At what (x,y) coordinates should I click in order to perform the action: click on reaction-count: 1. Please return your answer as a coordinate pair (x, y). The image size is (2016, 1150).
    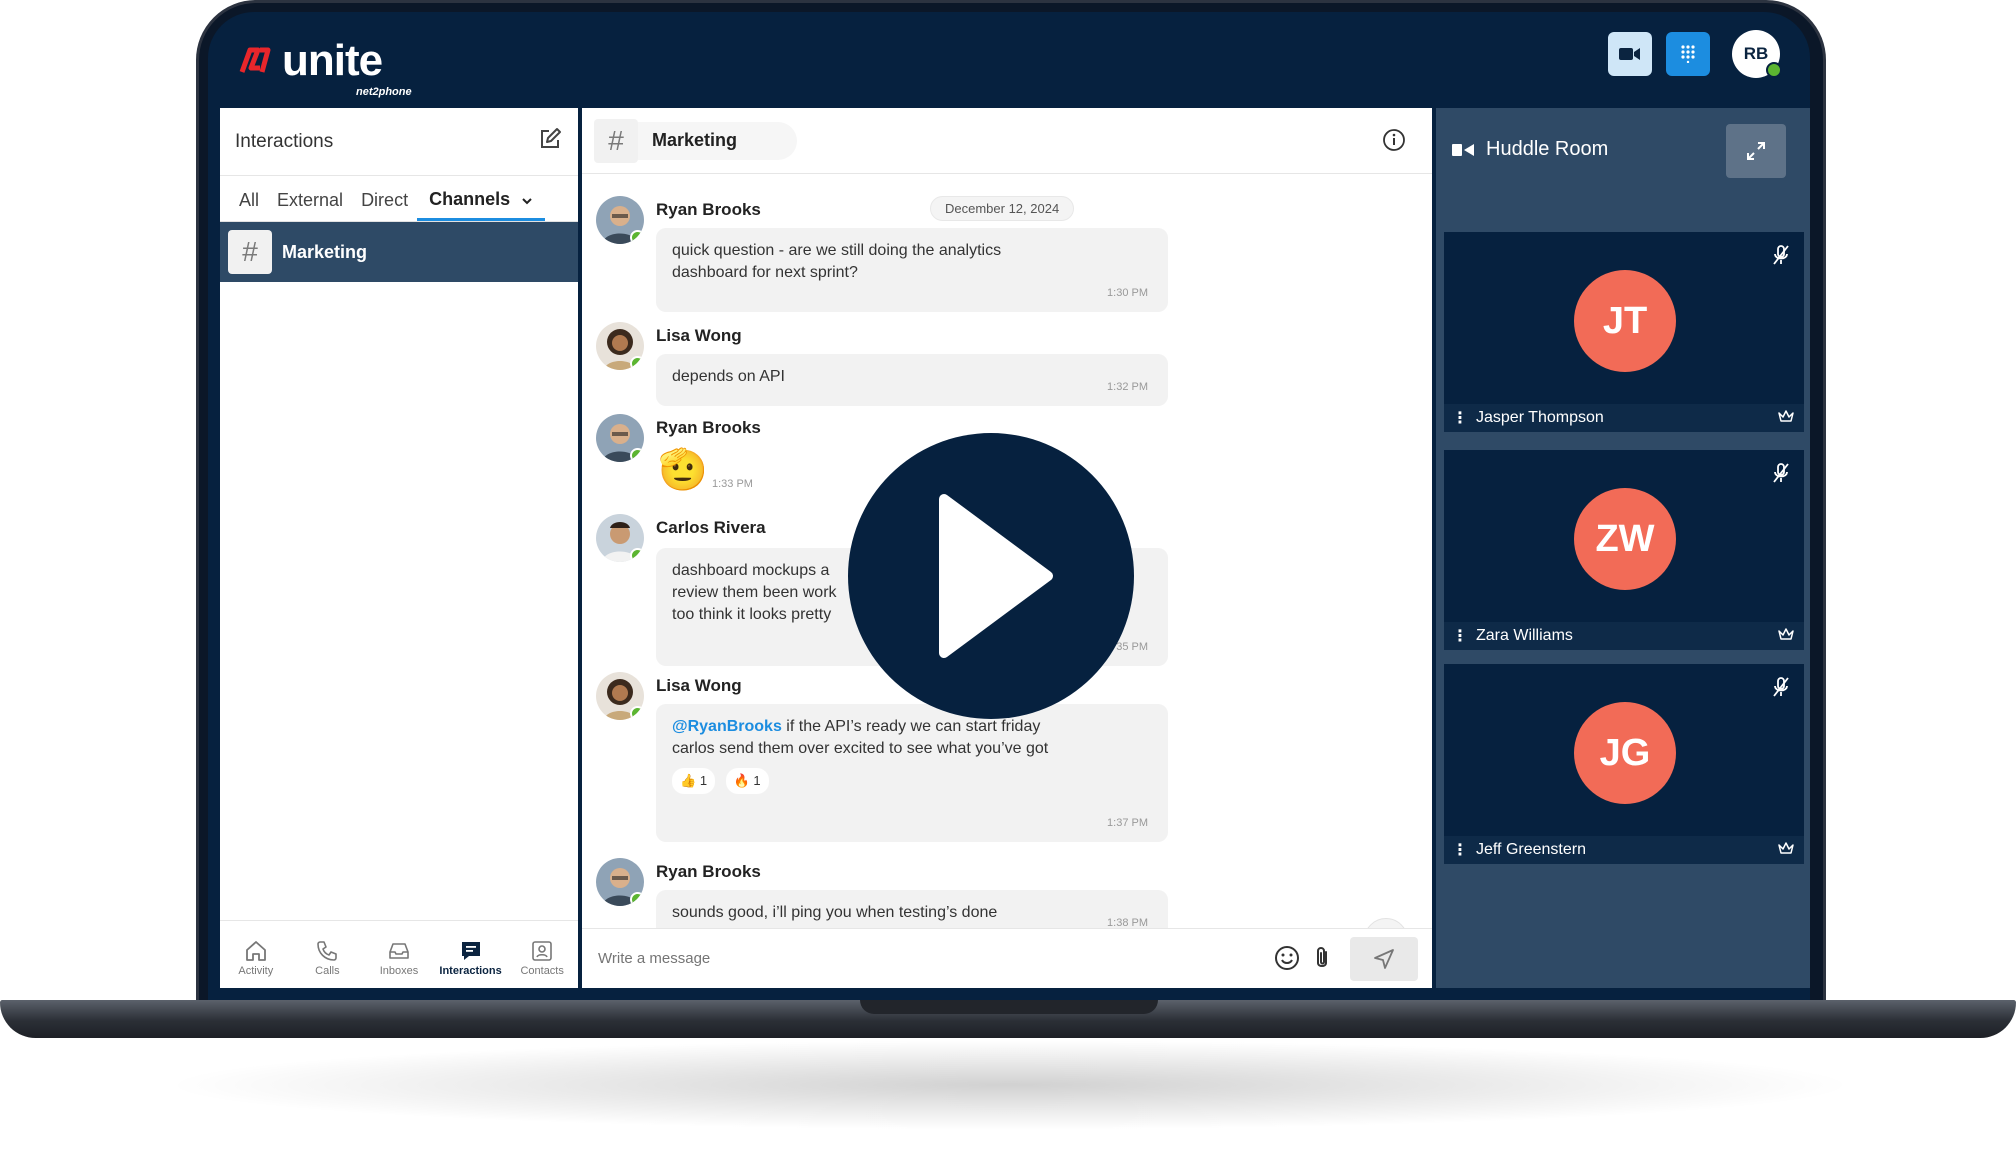
    Looking at the image, I should click on (757, 780).